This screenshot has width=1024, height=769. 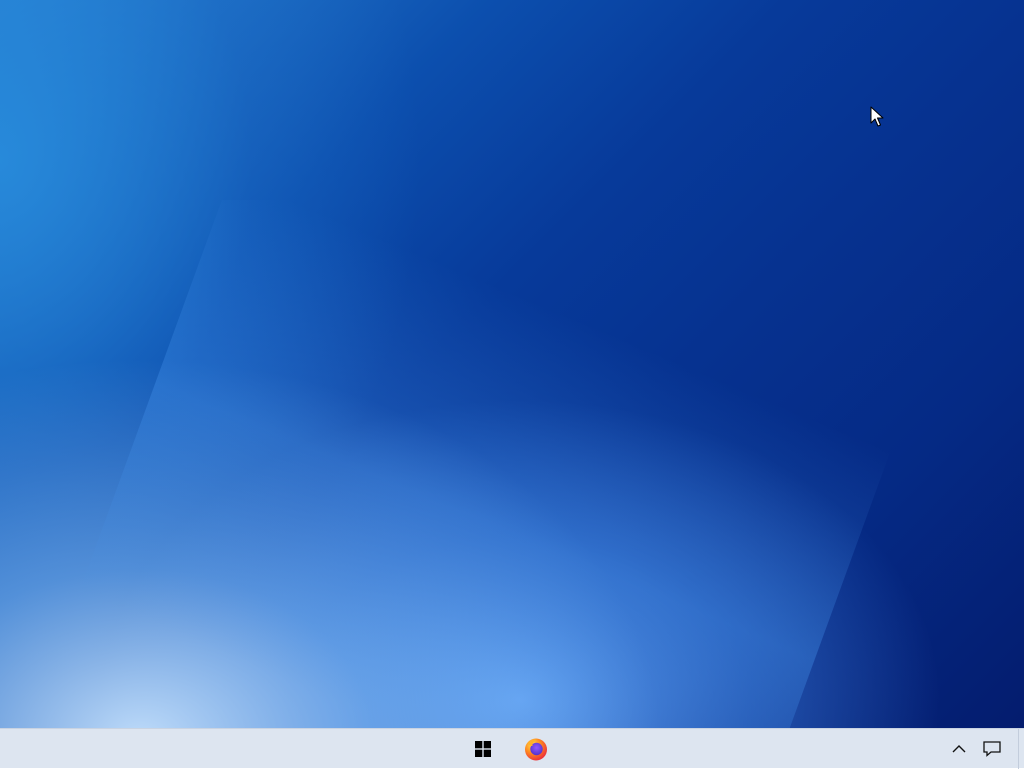 I want to click on show-hidden-icons-button, so click(x=959, y=749).